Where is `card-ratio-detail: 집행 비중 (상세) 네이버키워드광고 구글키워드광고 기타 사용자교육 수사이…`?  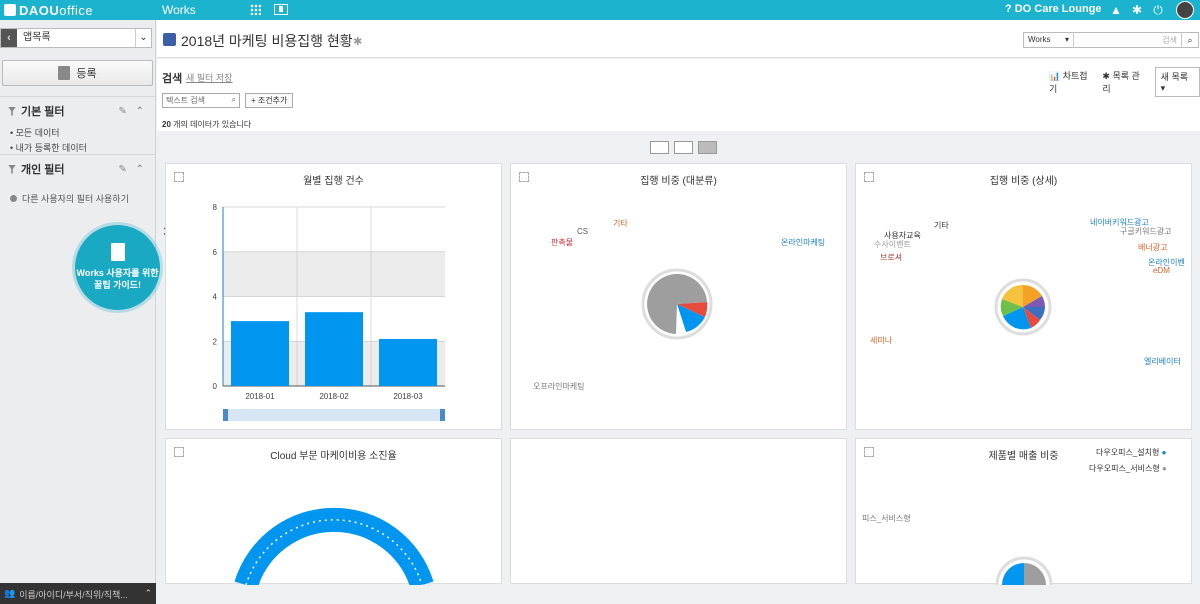
card-ratio-detail: 집행 비중 (상세) 네이버키워드광고 구글키워드광고 기타 사용자교육 수사이… is located at coordinates (1023, 296).